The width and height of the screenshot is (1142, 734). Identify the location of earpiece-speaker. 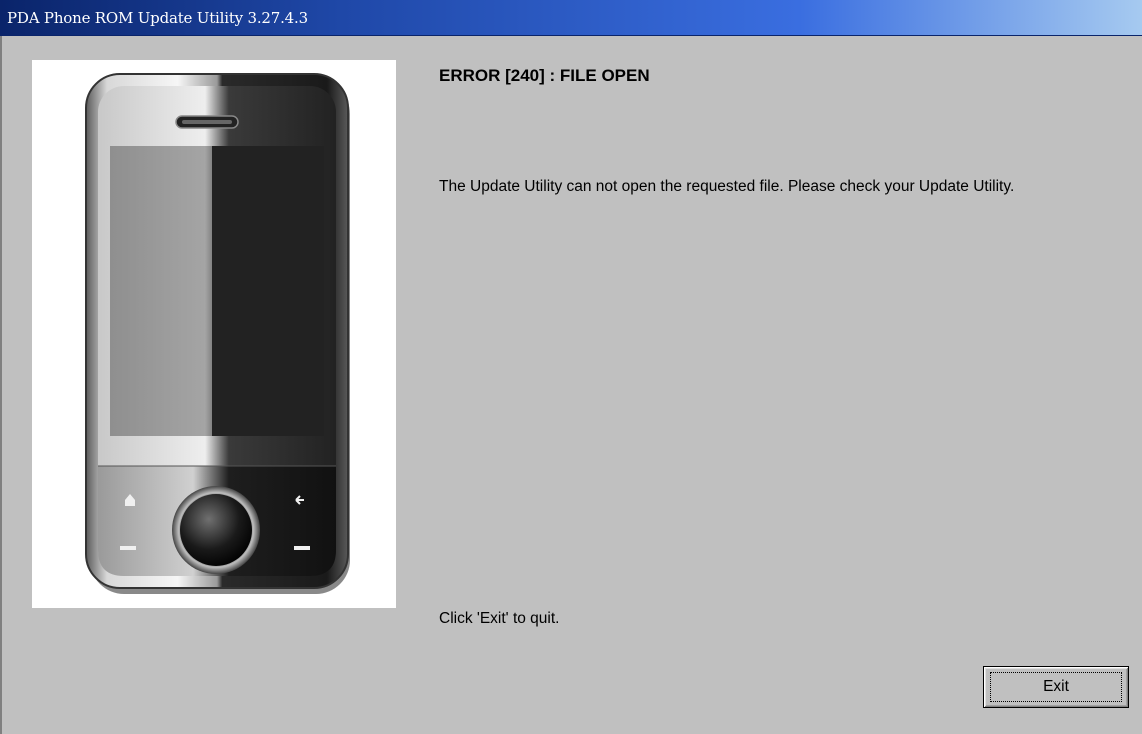
(207, 122).